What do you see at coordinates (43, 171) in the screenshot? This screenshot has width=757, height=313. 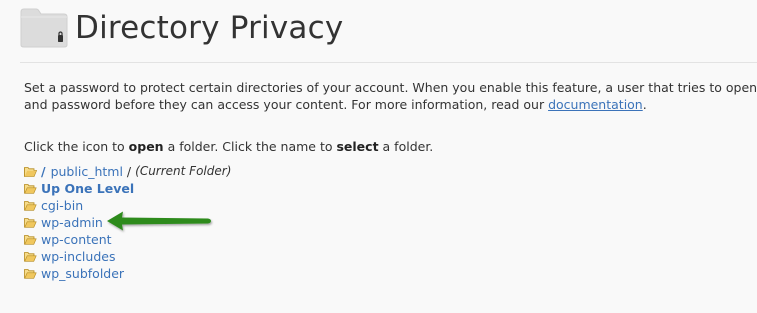 I see `path-root-link: /` at bounding box center [43, 171].